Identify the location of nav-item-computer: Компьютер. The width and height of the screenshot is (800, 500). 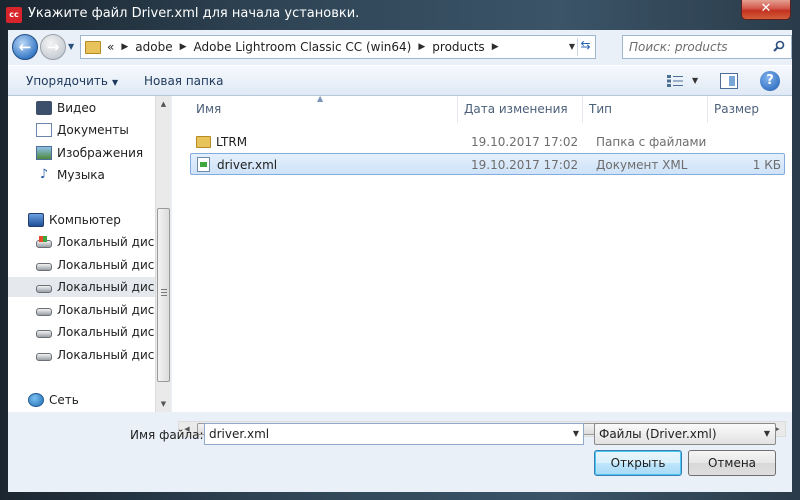
(81, 220).